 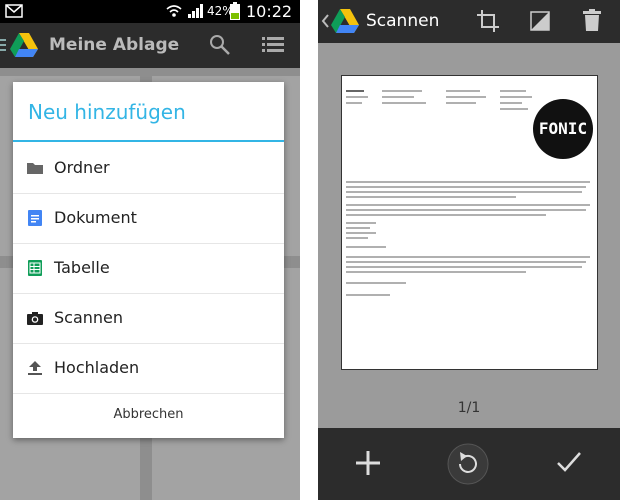 I want to click on crop-icon, so click(x=488, y=21).